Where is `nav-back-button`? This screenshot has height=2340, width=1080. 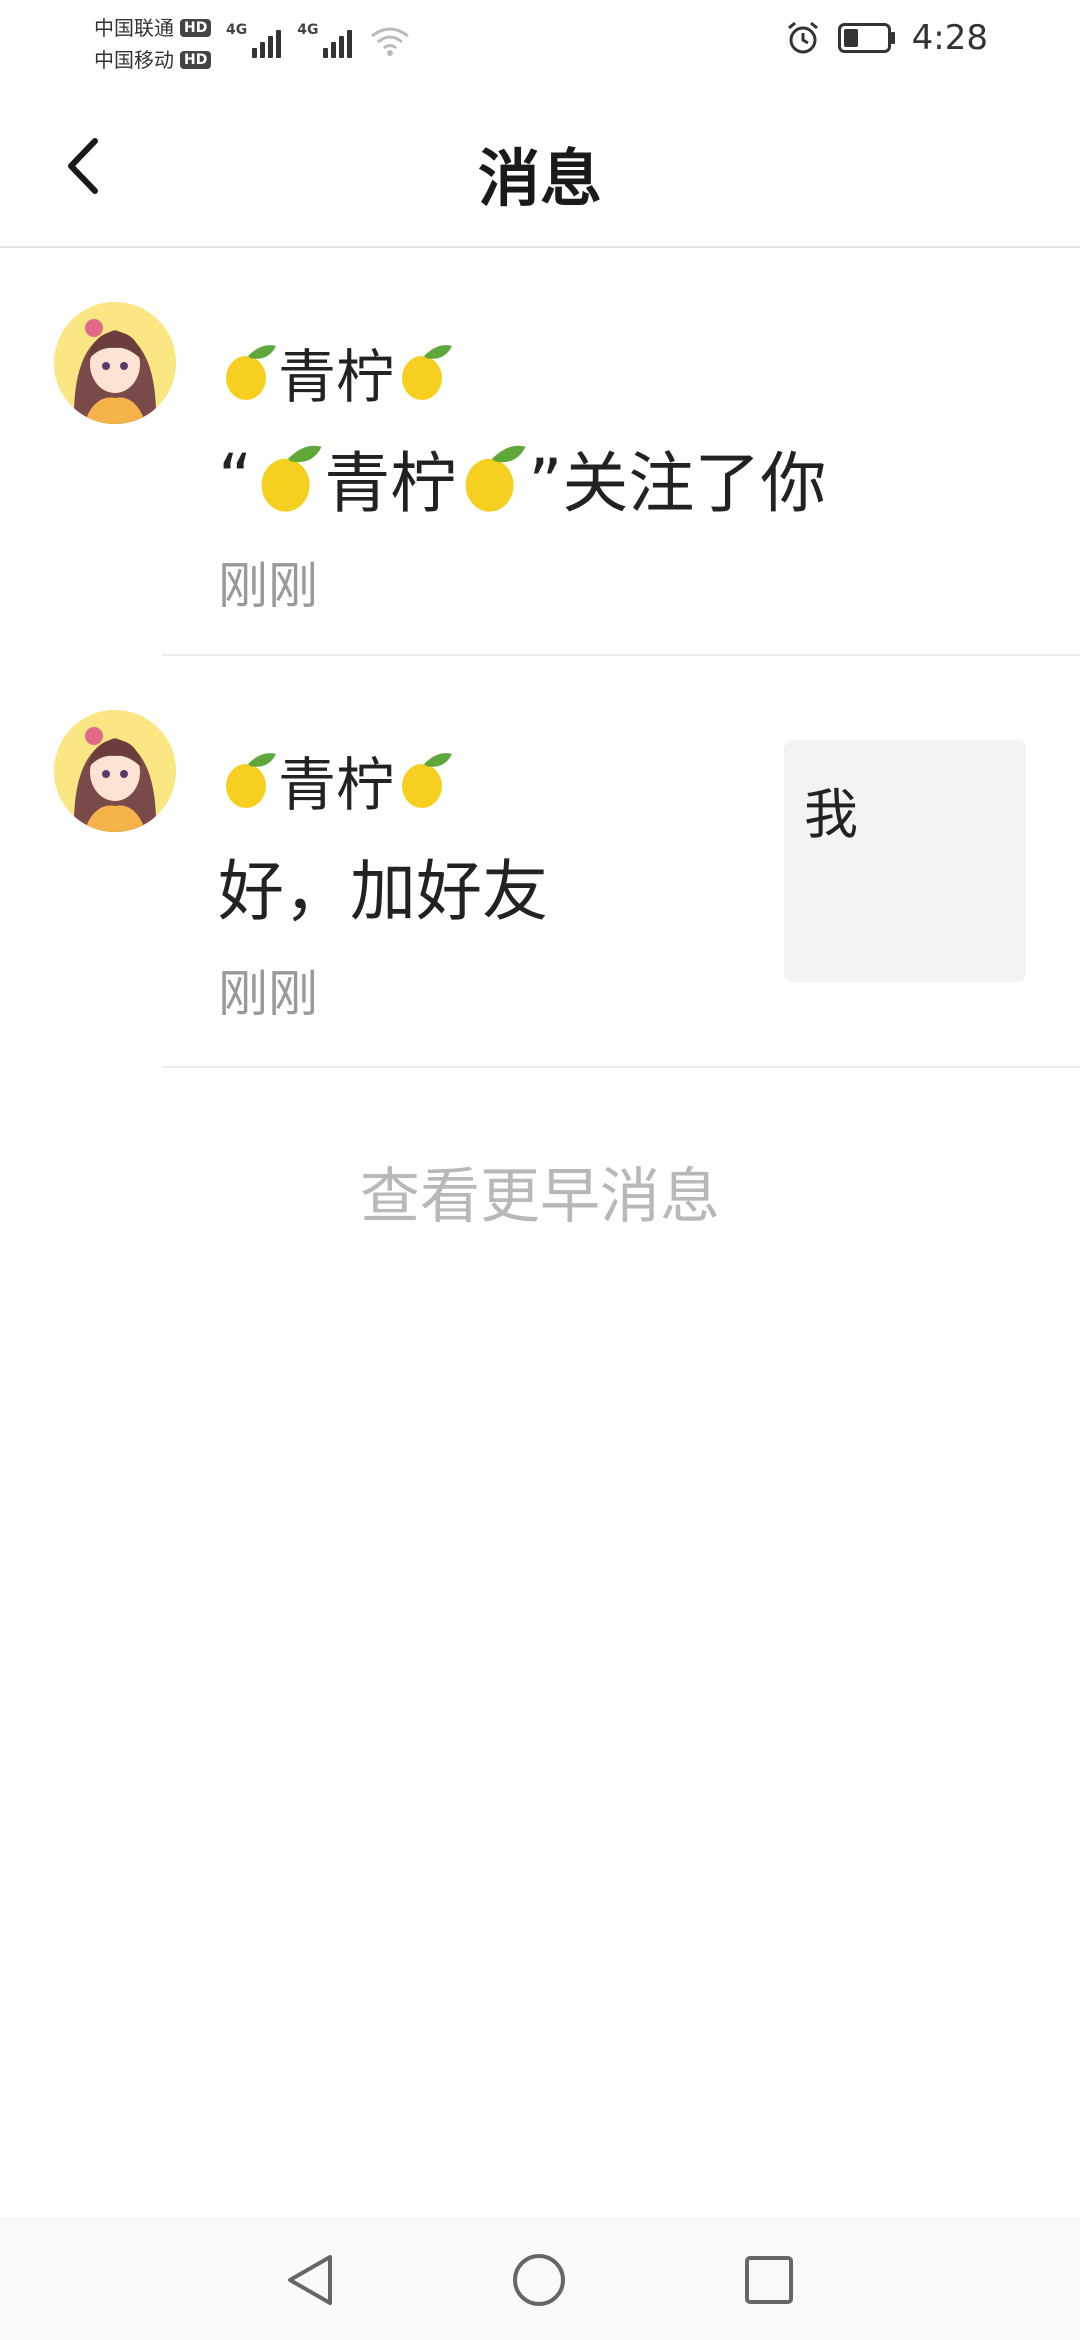
nav-back-button is located at coordinates (309, 2280).